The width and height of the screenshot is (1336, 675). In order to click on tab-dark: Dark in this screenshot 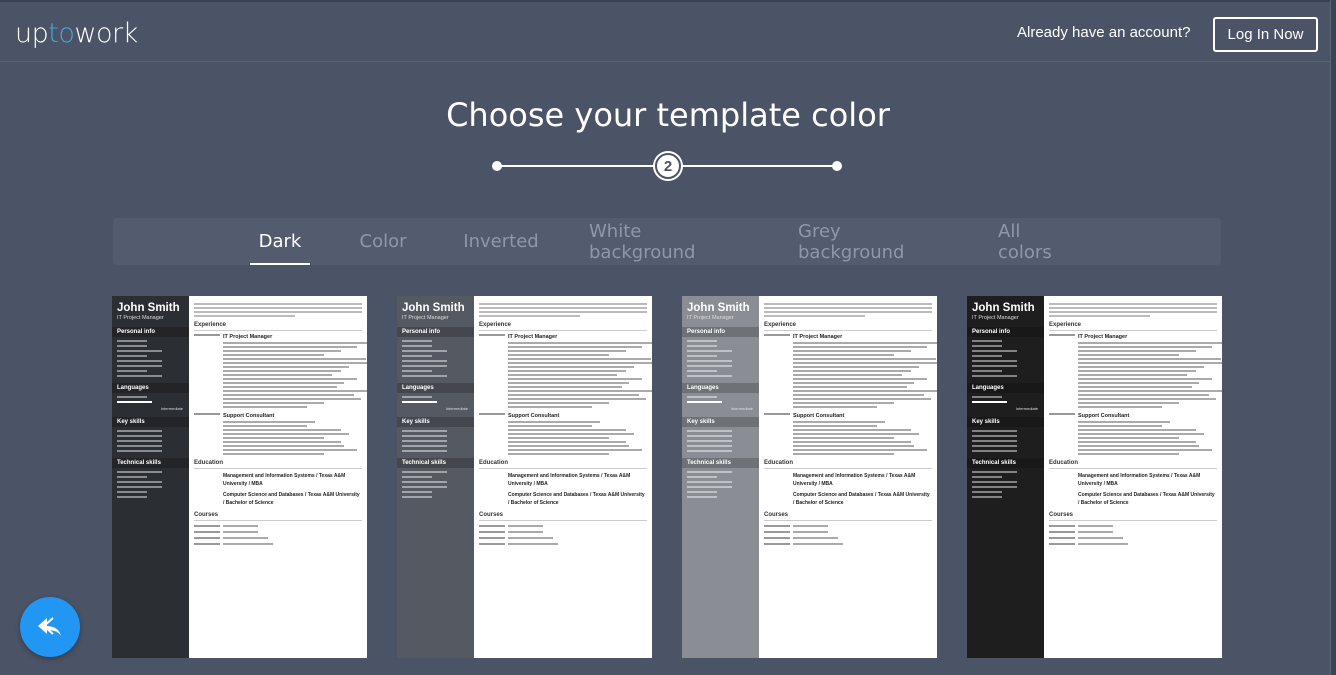, I will do `click(280, 241)`.